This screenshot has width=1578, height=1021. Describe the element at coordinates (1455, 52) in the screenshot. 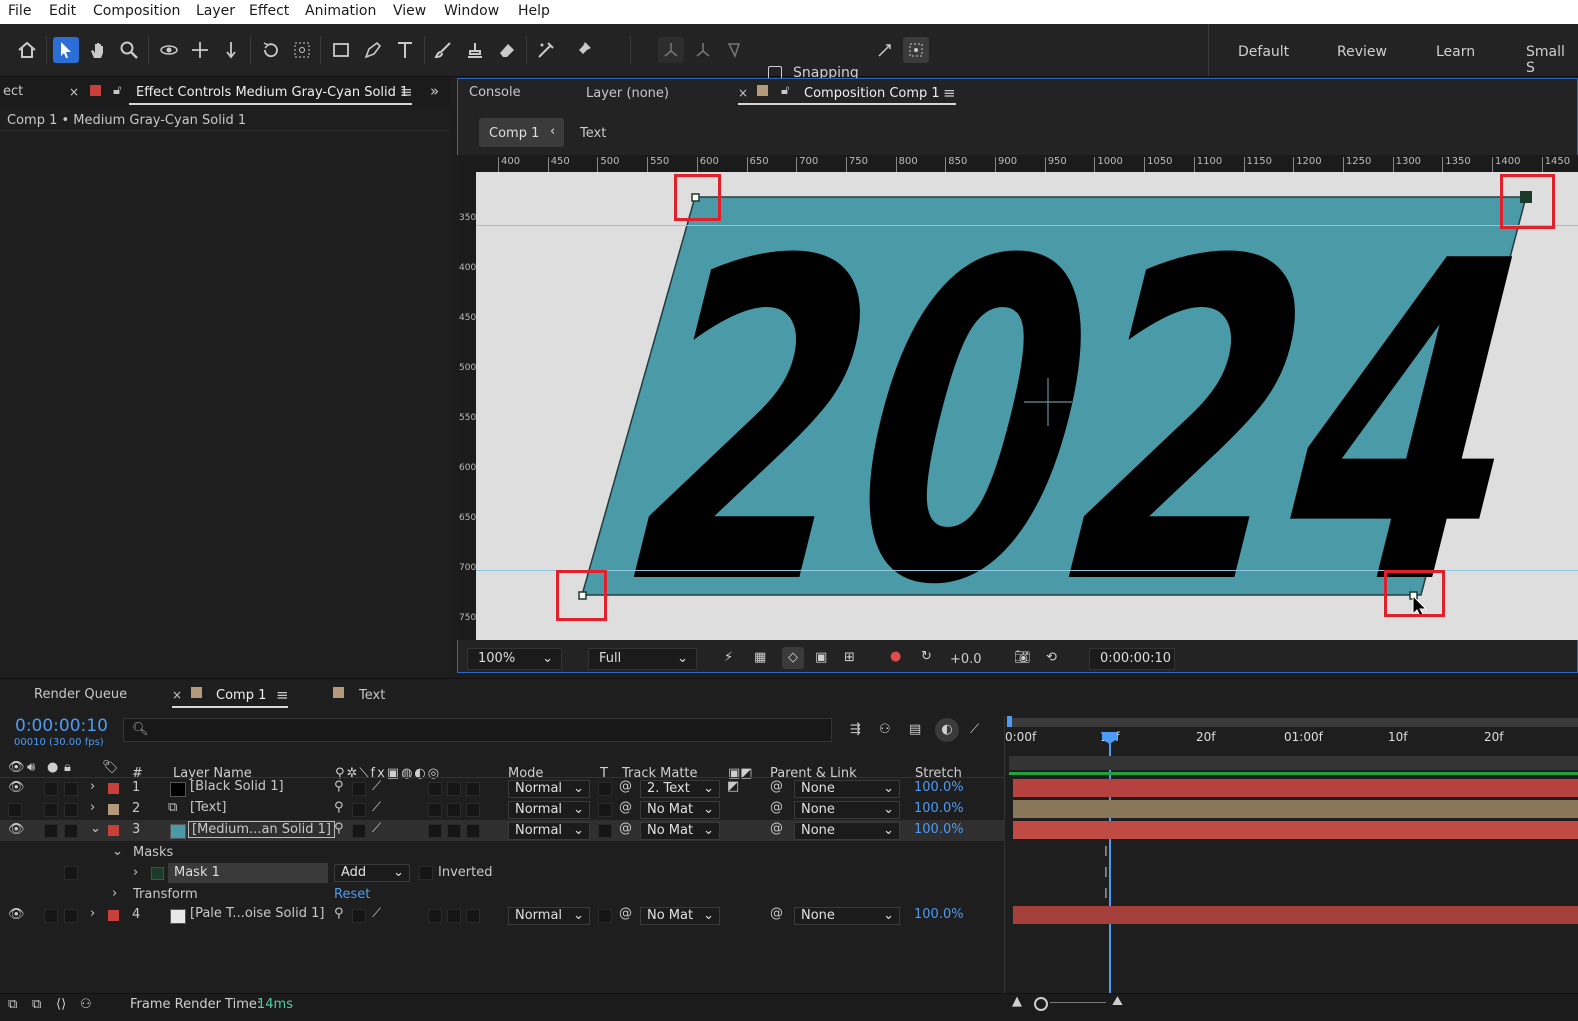

I see `workspace-learn: Learn` at that location.